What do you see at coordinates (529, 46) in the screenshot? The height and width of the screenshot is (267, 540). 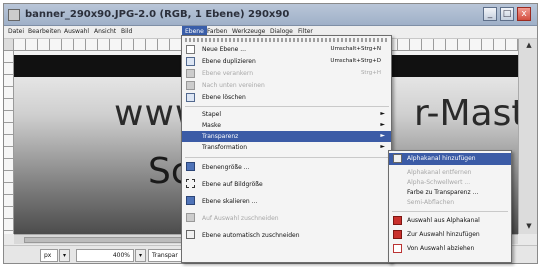 I see `scroll-up-icon: ▲` at bounding box center [529, 46].